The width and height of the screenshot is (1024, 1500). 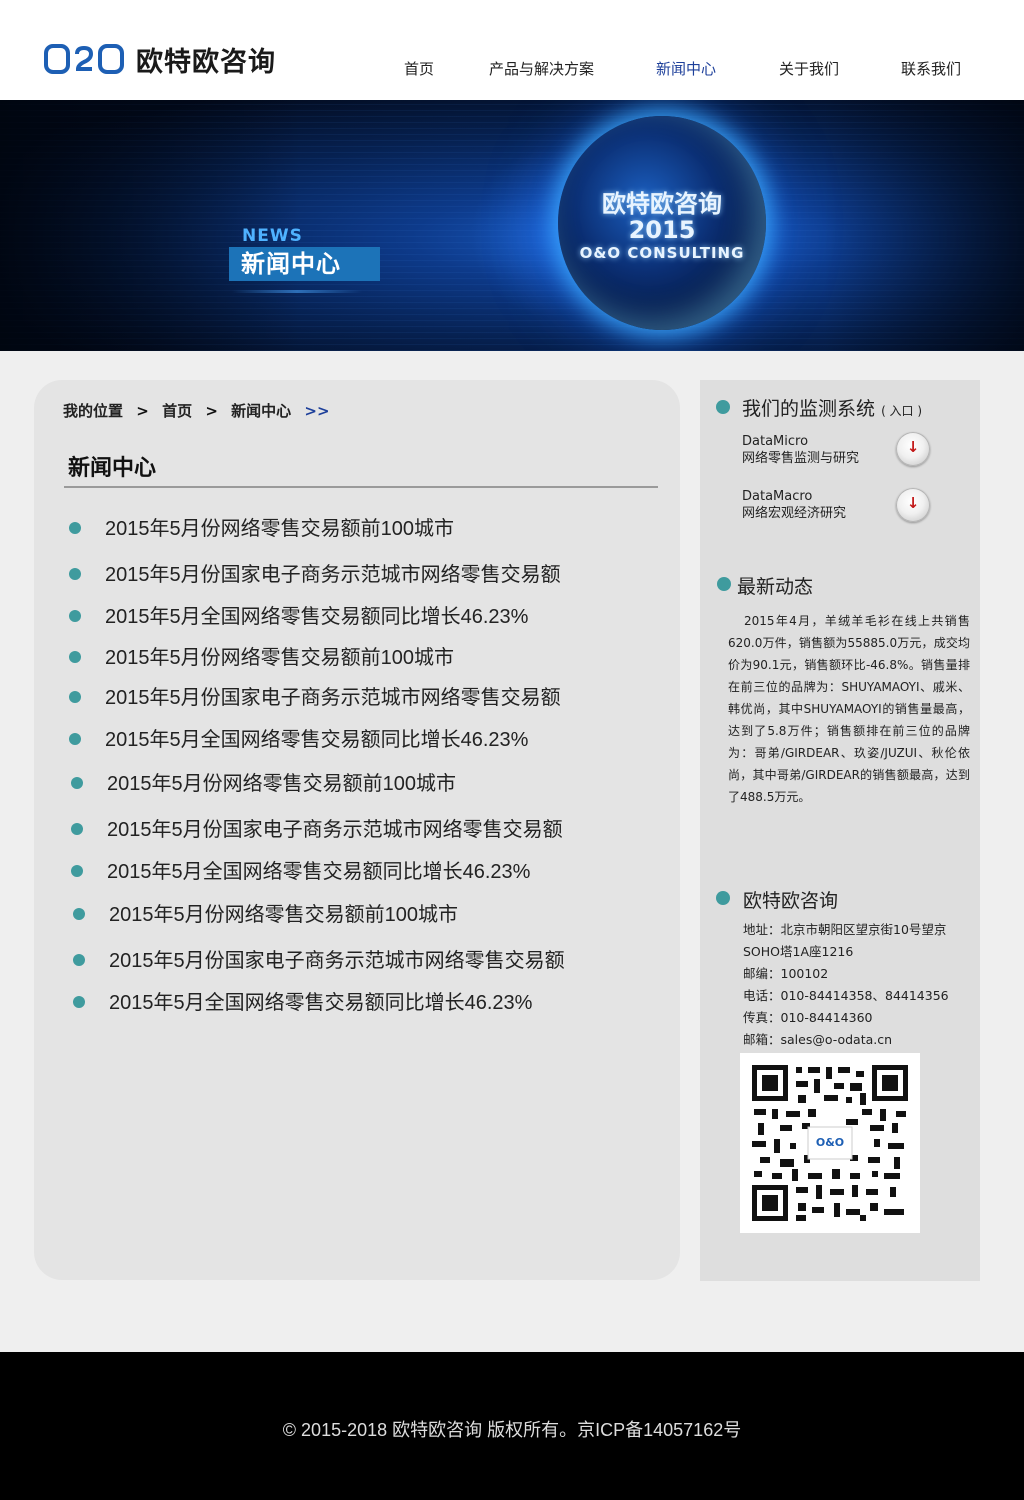 I want to click on system-datamicro: DataMicro 网络零售监测与研究, so click(x=800, y=450).